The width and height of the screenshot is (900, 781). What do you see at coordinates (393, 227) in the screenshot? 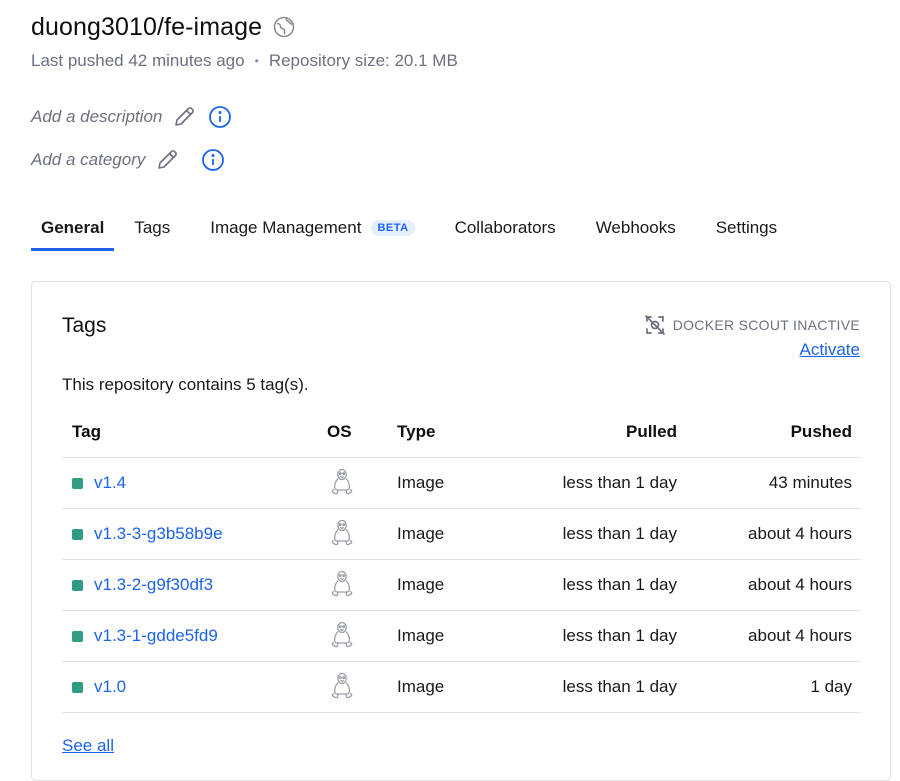
I see `beta-badge: BETA` at bounding box center [393, 227].